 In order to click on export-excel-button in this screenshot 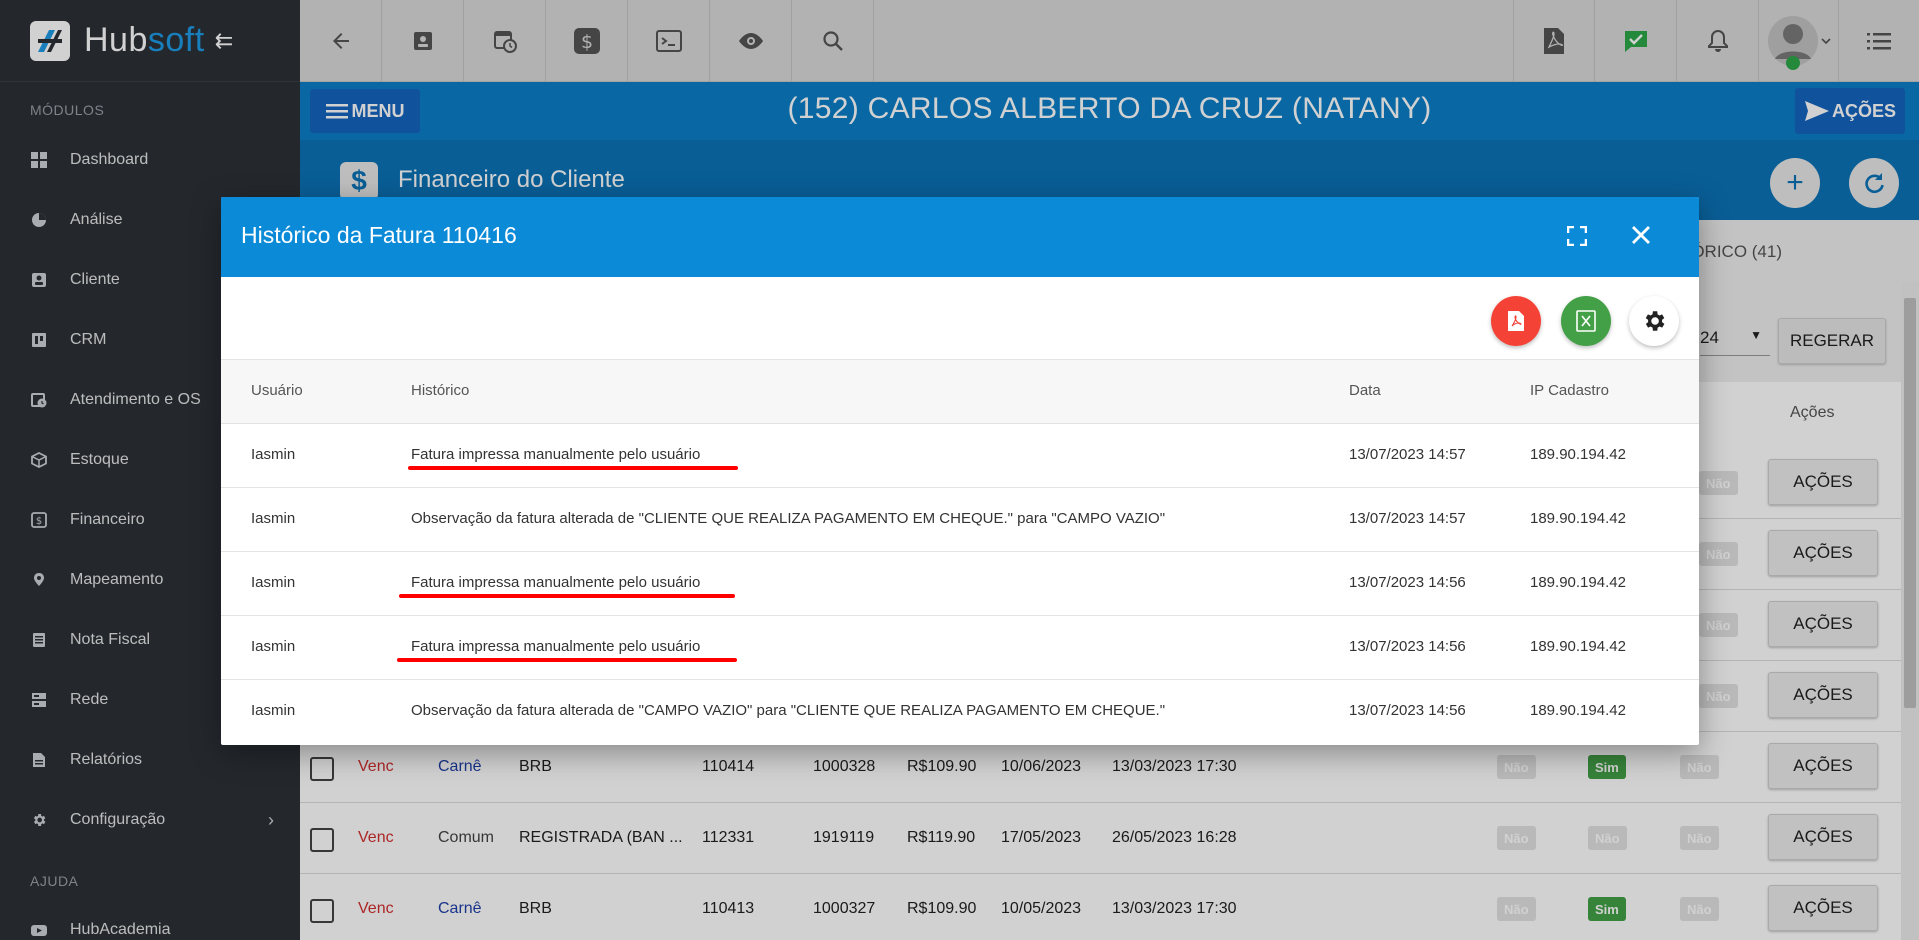, I will do `click(1586, 321)`.